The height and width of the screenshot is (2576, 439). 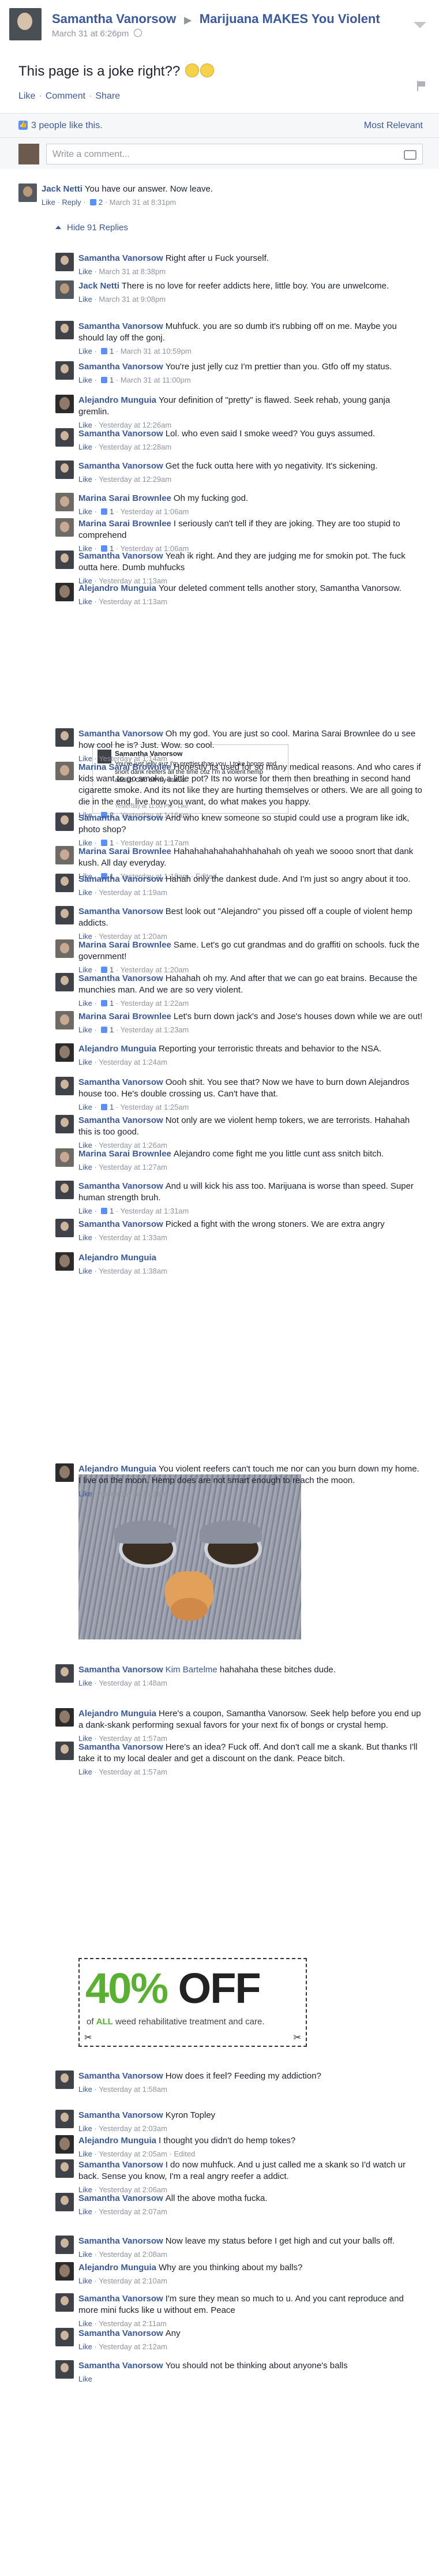 I want to click on comment-time: Yesterday at 1:22am, so click(x=155, y=1003).